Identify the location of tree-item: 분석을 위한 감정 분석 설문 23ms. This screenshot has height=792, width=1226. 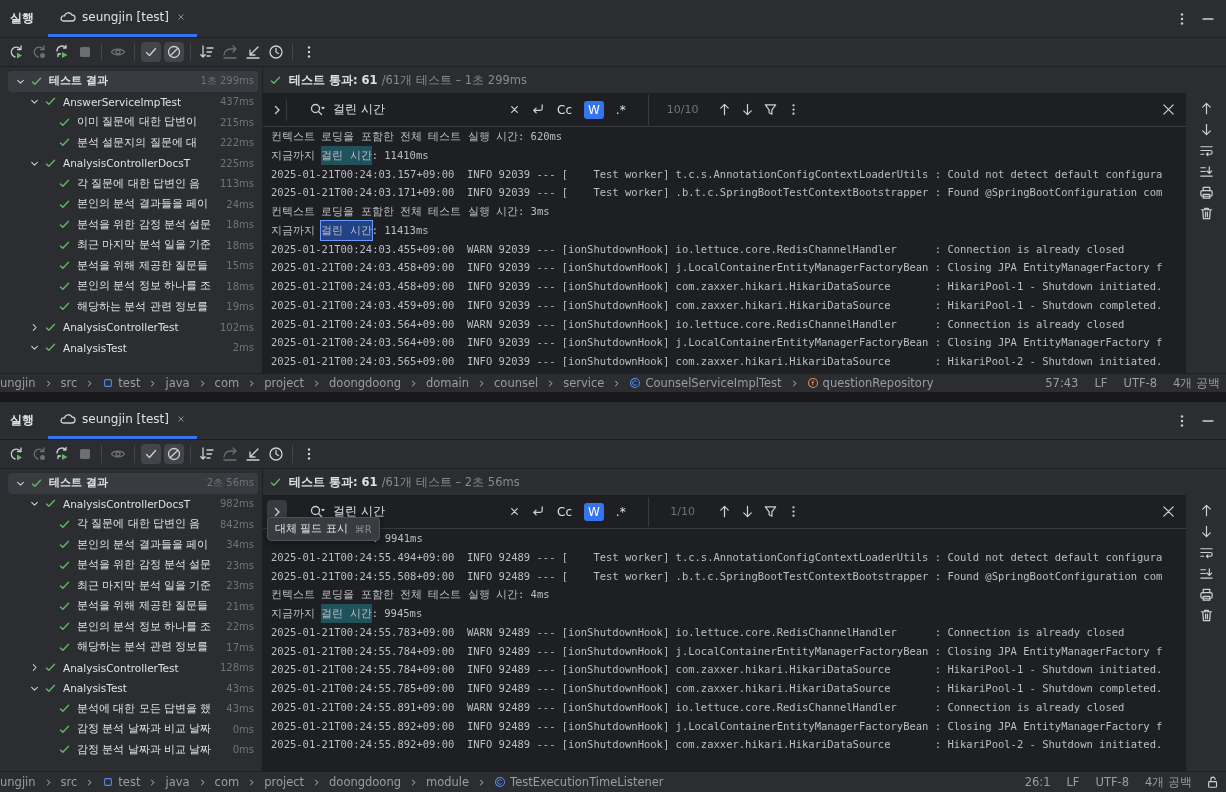
(133, 565).